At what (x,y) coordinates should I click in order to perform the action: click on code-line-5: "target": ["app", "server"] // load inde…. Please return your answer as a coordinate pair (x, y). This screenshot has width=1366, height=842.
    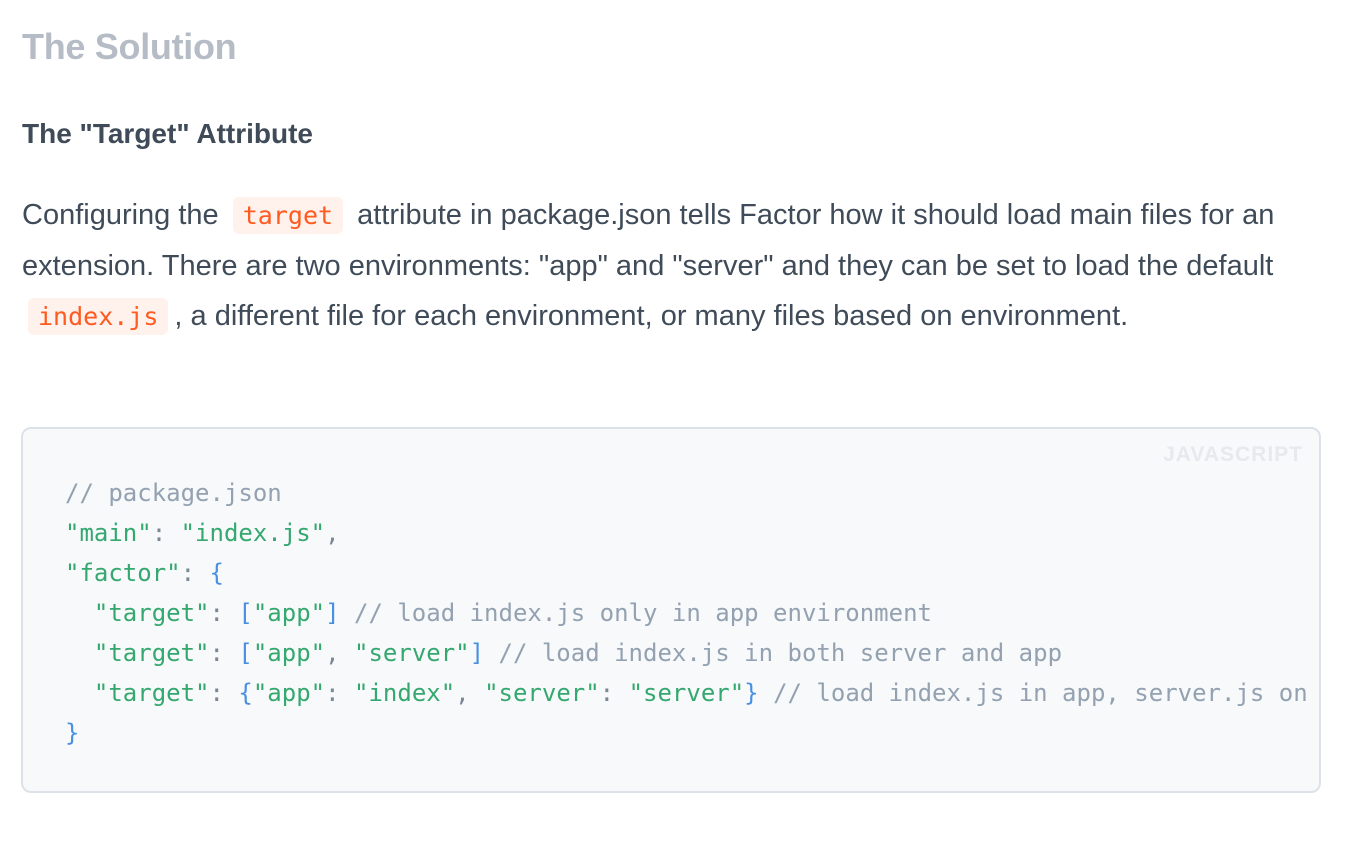
    Looking at the image, I should click on (578, 653).